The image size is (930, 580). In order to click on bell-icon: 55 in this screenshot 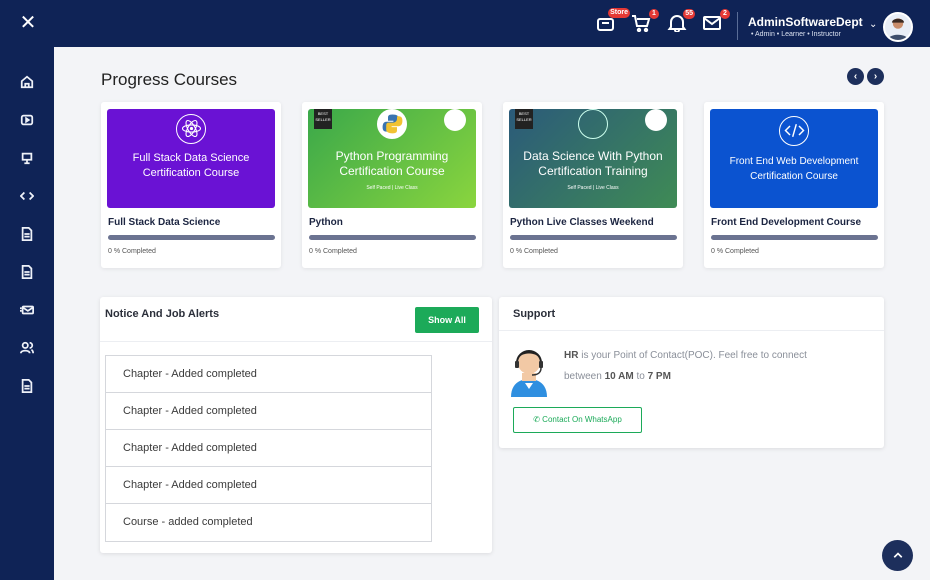, I will do `click(681, 21)`.